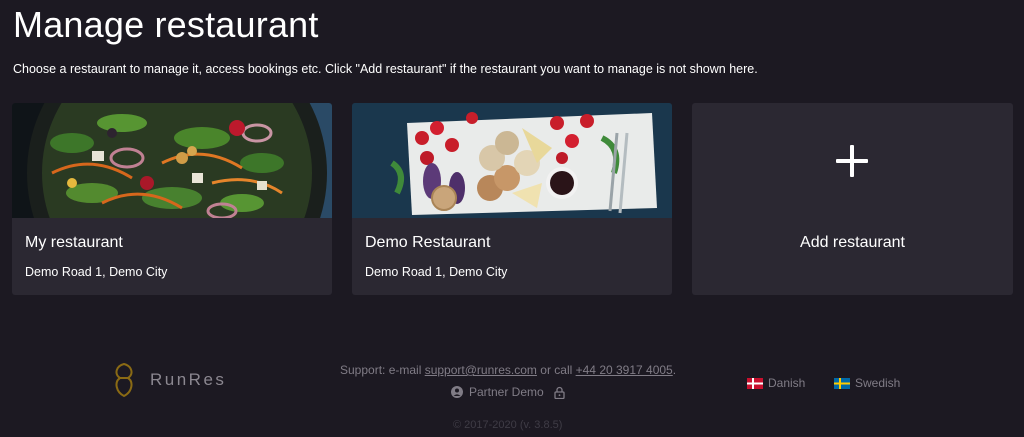 This screenshot has width=1024, height=437. I want to click on language-danish: Danish, so click(776, 383).